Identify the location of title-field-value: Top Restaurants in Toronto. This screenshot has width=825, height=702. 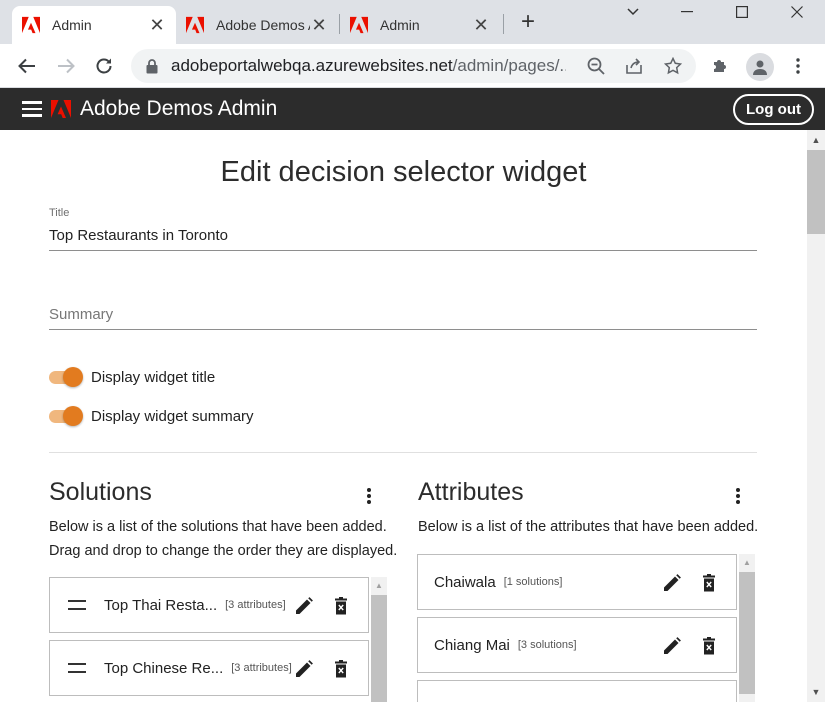
(403, 238).